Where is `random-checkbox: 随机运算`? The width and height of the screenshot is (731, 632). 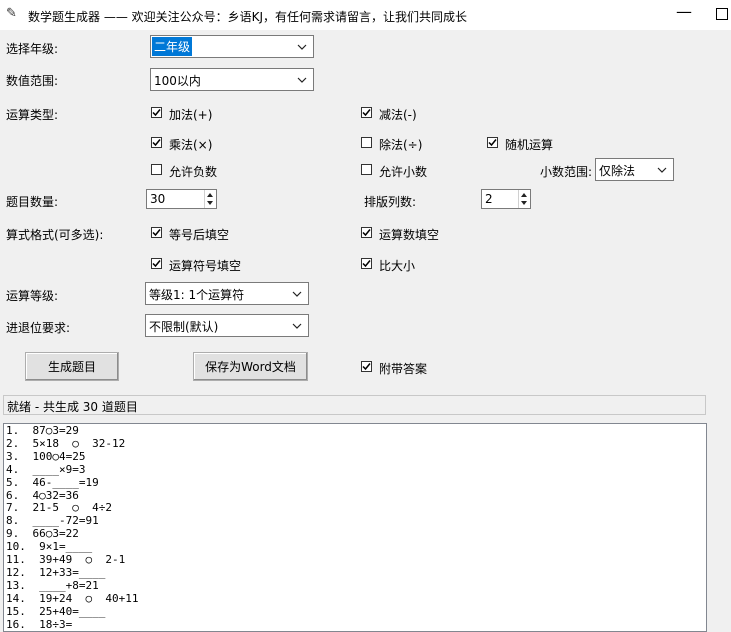
random-checkbox: 随机运算 is located at coordinates (532, 143).